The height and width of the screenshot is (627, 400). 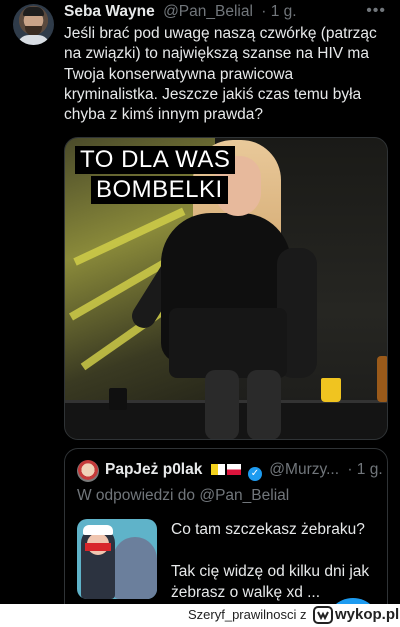 What do you see at coordinates (33, 40) in the screenshot?
I see `avatar-shirt` at bounding box center [33, 40].